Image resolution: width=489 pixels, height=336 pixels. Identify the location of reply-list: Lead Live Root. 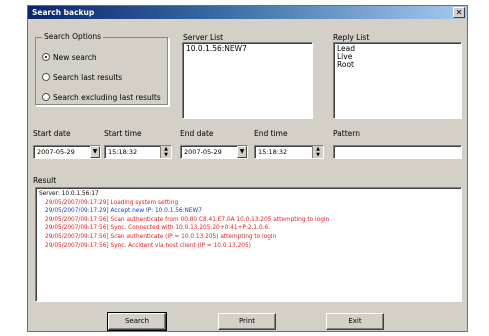
(397, 80).